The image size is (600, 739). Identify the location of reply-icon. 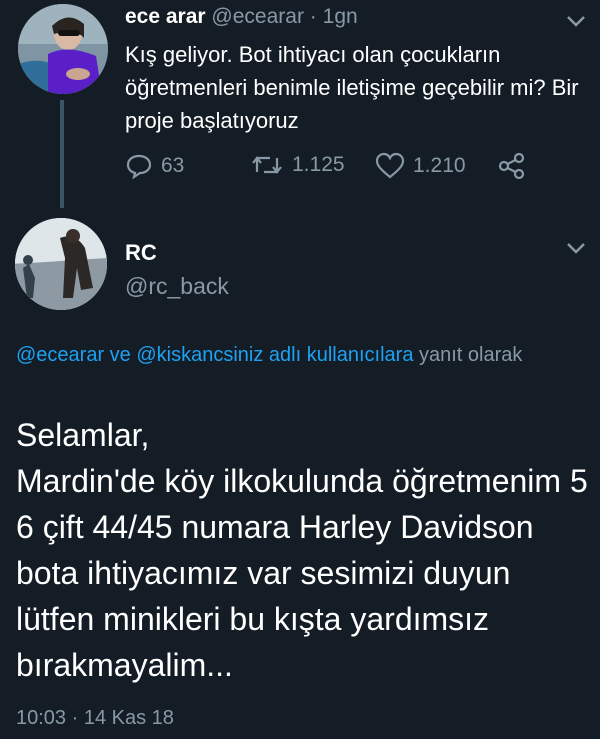
(139, 167).